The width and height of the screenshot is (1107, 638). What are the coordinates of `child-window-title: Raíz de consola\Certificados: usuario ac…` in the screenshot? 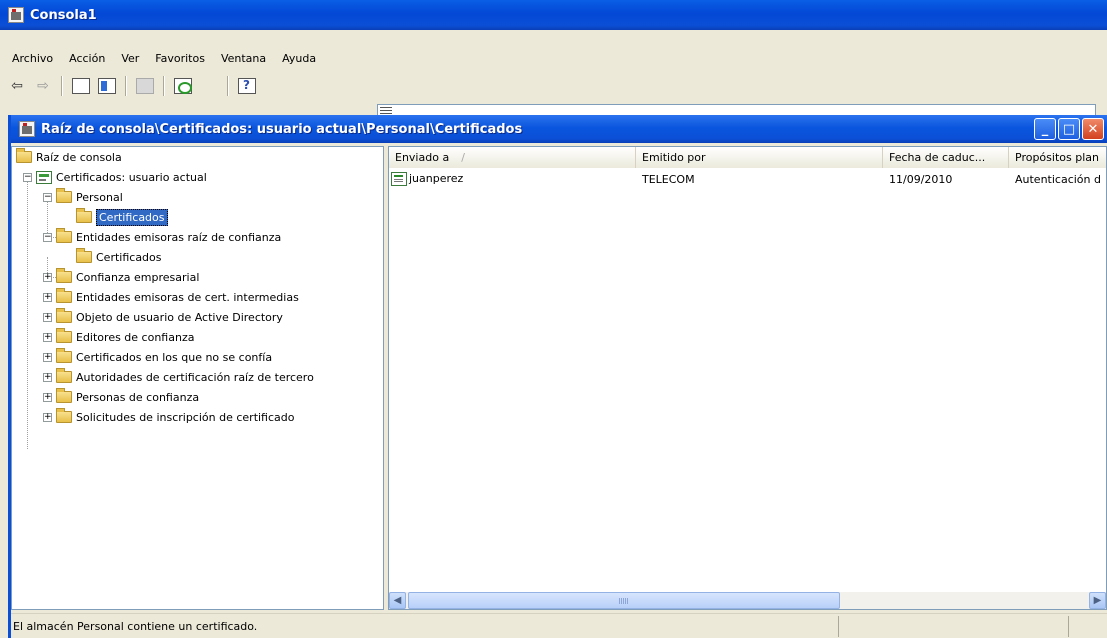 It's located at (282, 129).